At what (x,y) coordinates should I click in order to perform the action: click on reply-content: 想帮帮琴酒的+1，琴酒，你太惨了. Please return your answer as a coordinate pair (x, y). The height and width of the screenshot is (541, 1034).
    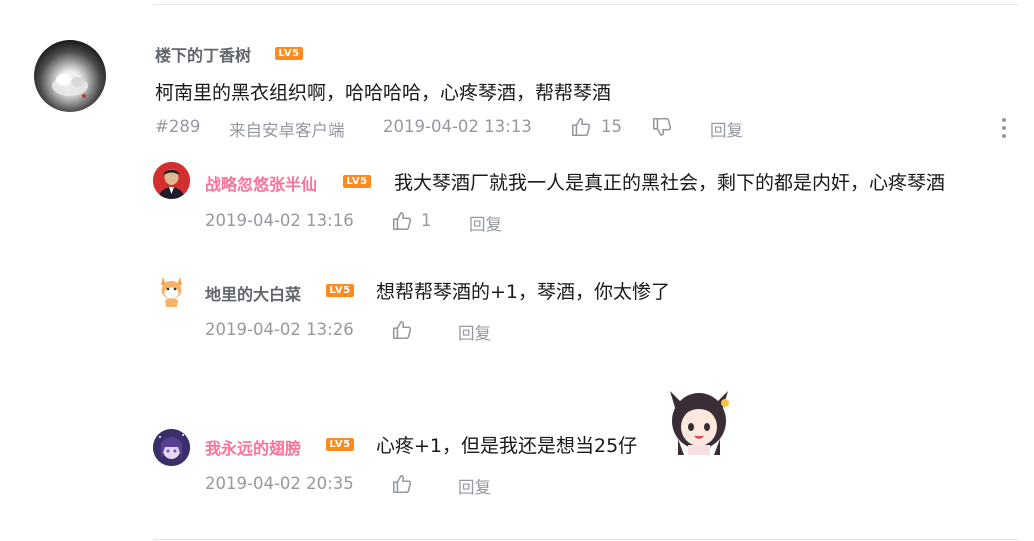
    Looking at the image, I should click on (523, 292).